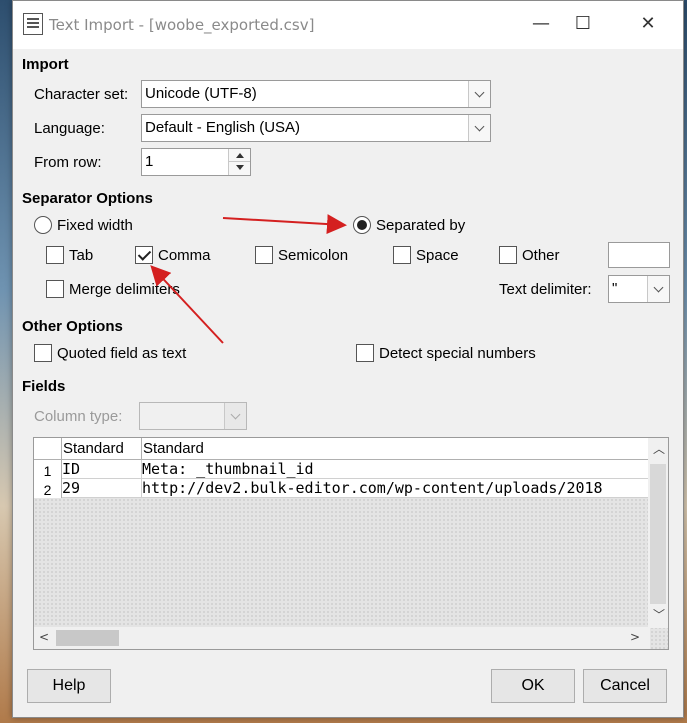 The image size is (687, 723). I want to click on fixed-width-label: Fixed width, so click(95, 225).